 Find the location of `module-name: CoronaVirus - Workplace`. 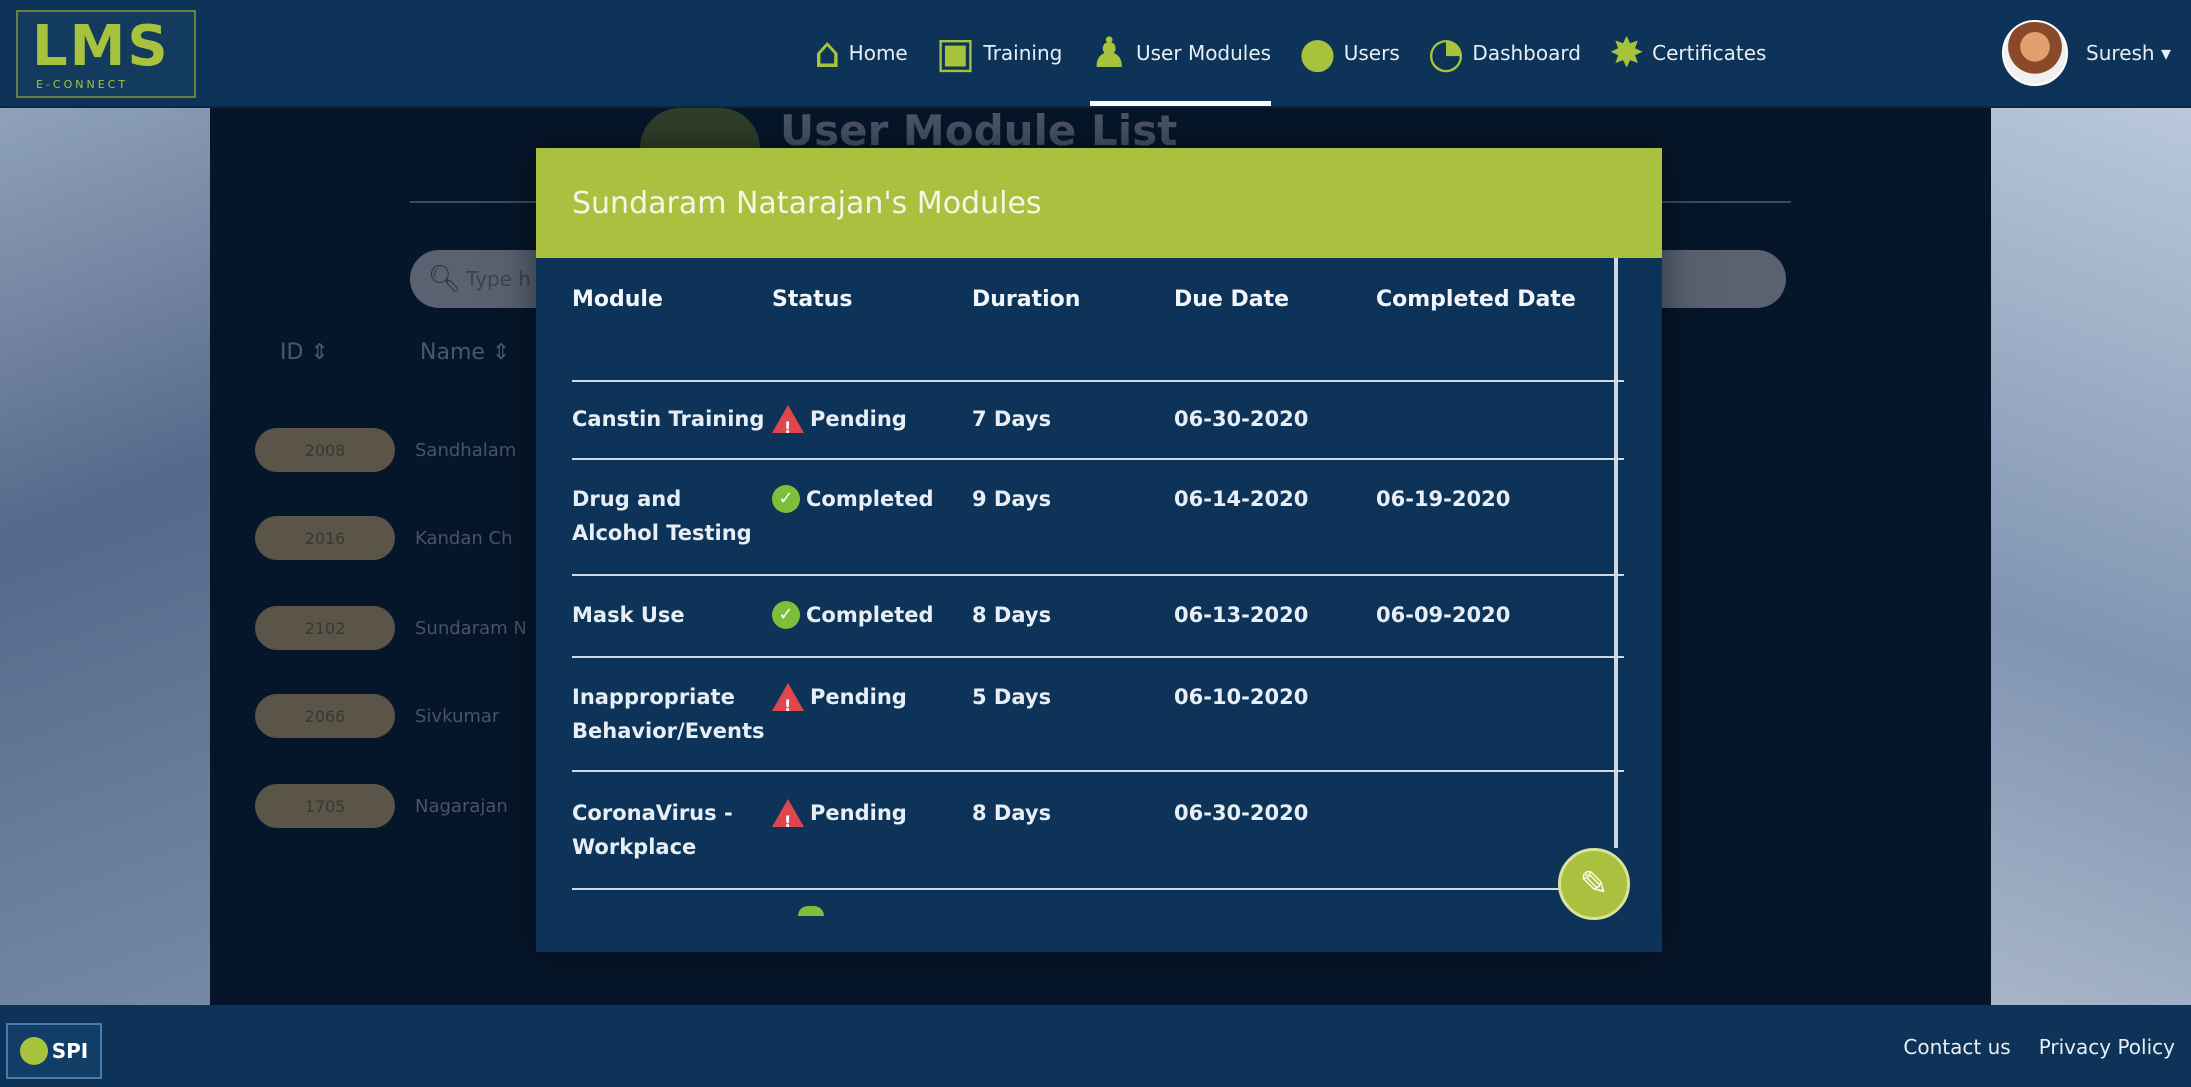

module-name: CoronaVirus - Workplace is located at coordinates (652, 830).